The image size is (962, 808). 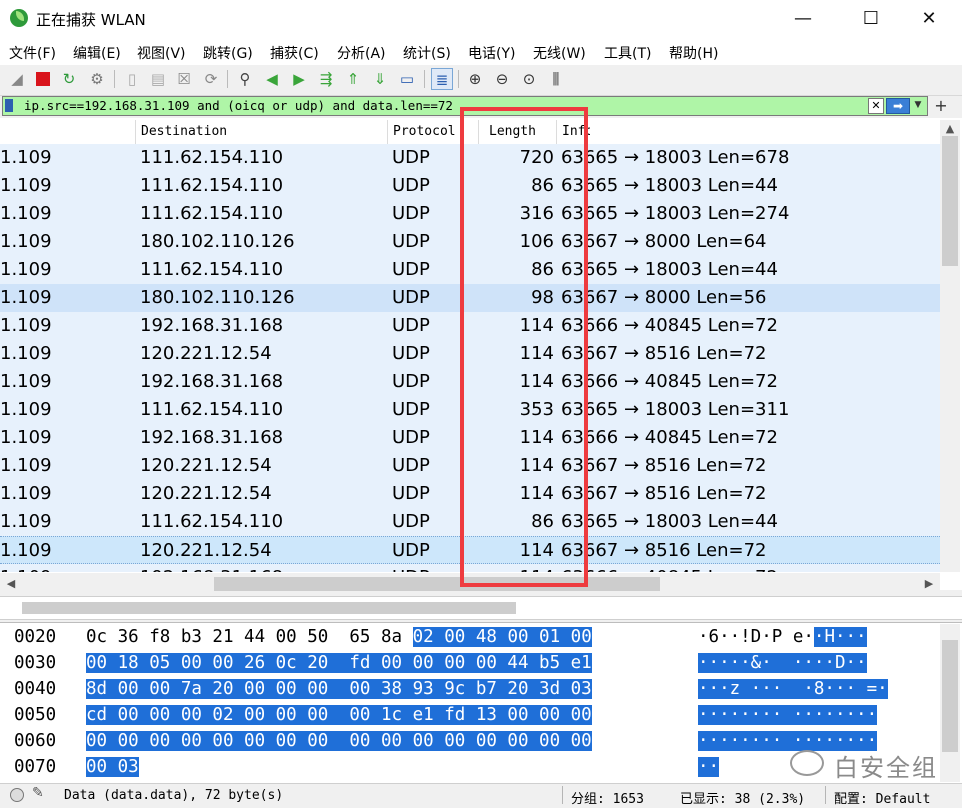 What do you see at coordinates (174, 795) in the screenshot?
I see `status-field-info: Data (data.data), 72 byte(s)` at bounding box center [174, 795].